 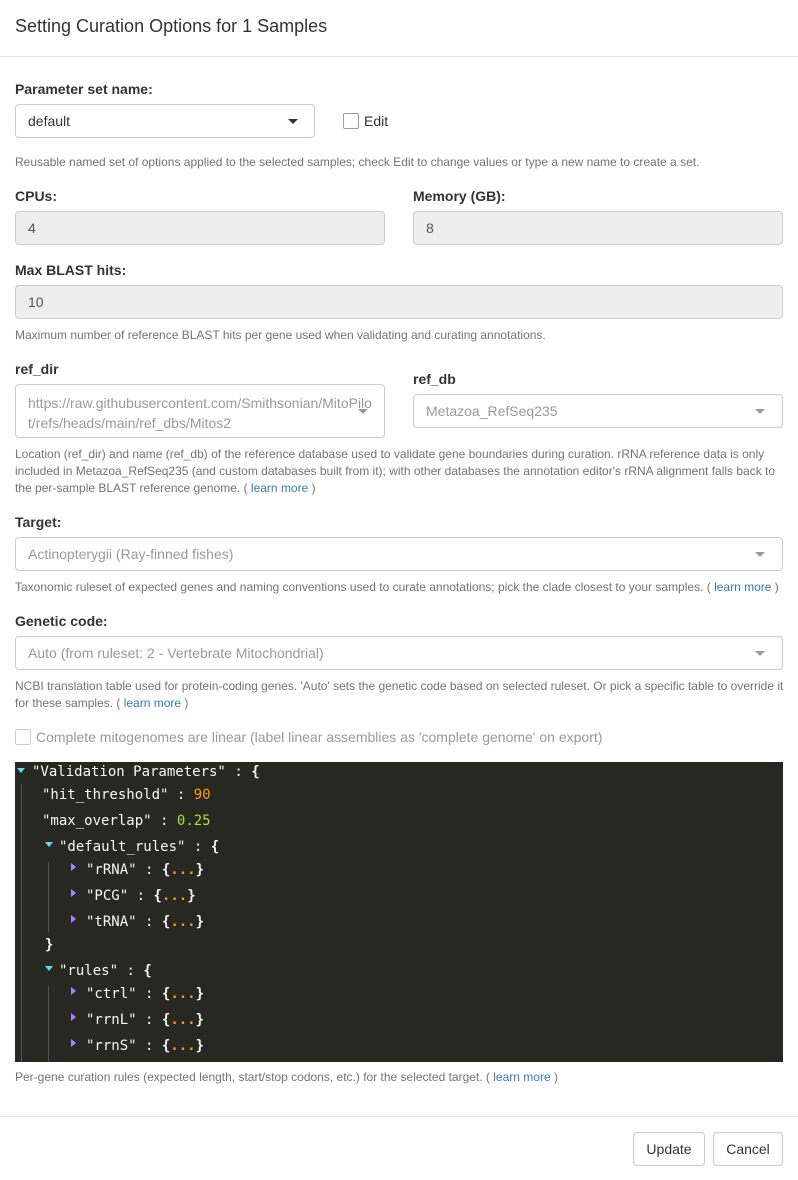 I want to click on cancel-button: Cancel, so click(x=748, y=1149).